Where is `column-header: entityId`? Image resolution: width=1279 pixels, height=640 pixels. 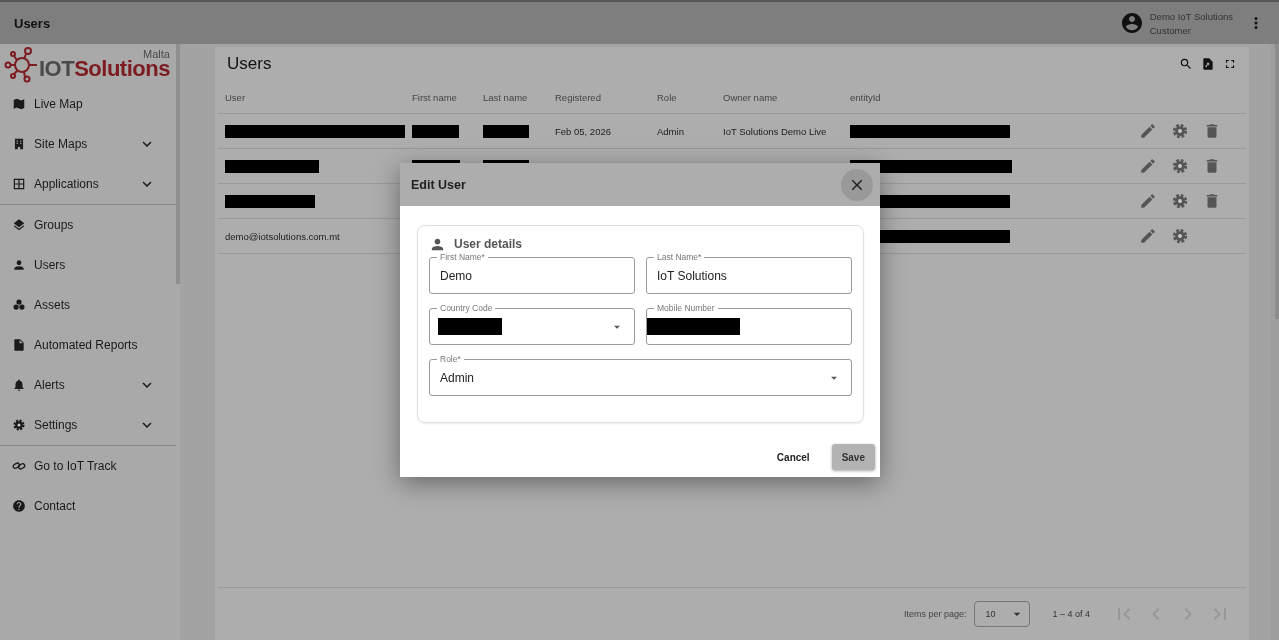
column-header: entityId is located at coordinates (920, 97).